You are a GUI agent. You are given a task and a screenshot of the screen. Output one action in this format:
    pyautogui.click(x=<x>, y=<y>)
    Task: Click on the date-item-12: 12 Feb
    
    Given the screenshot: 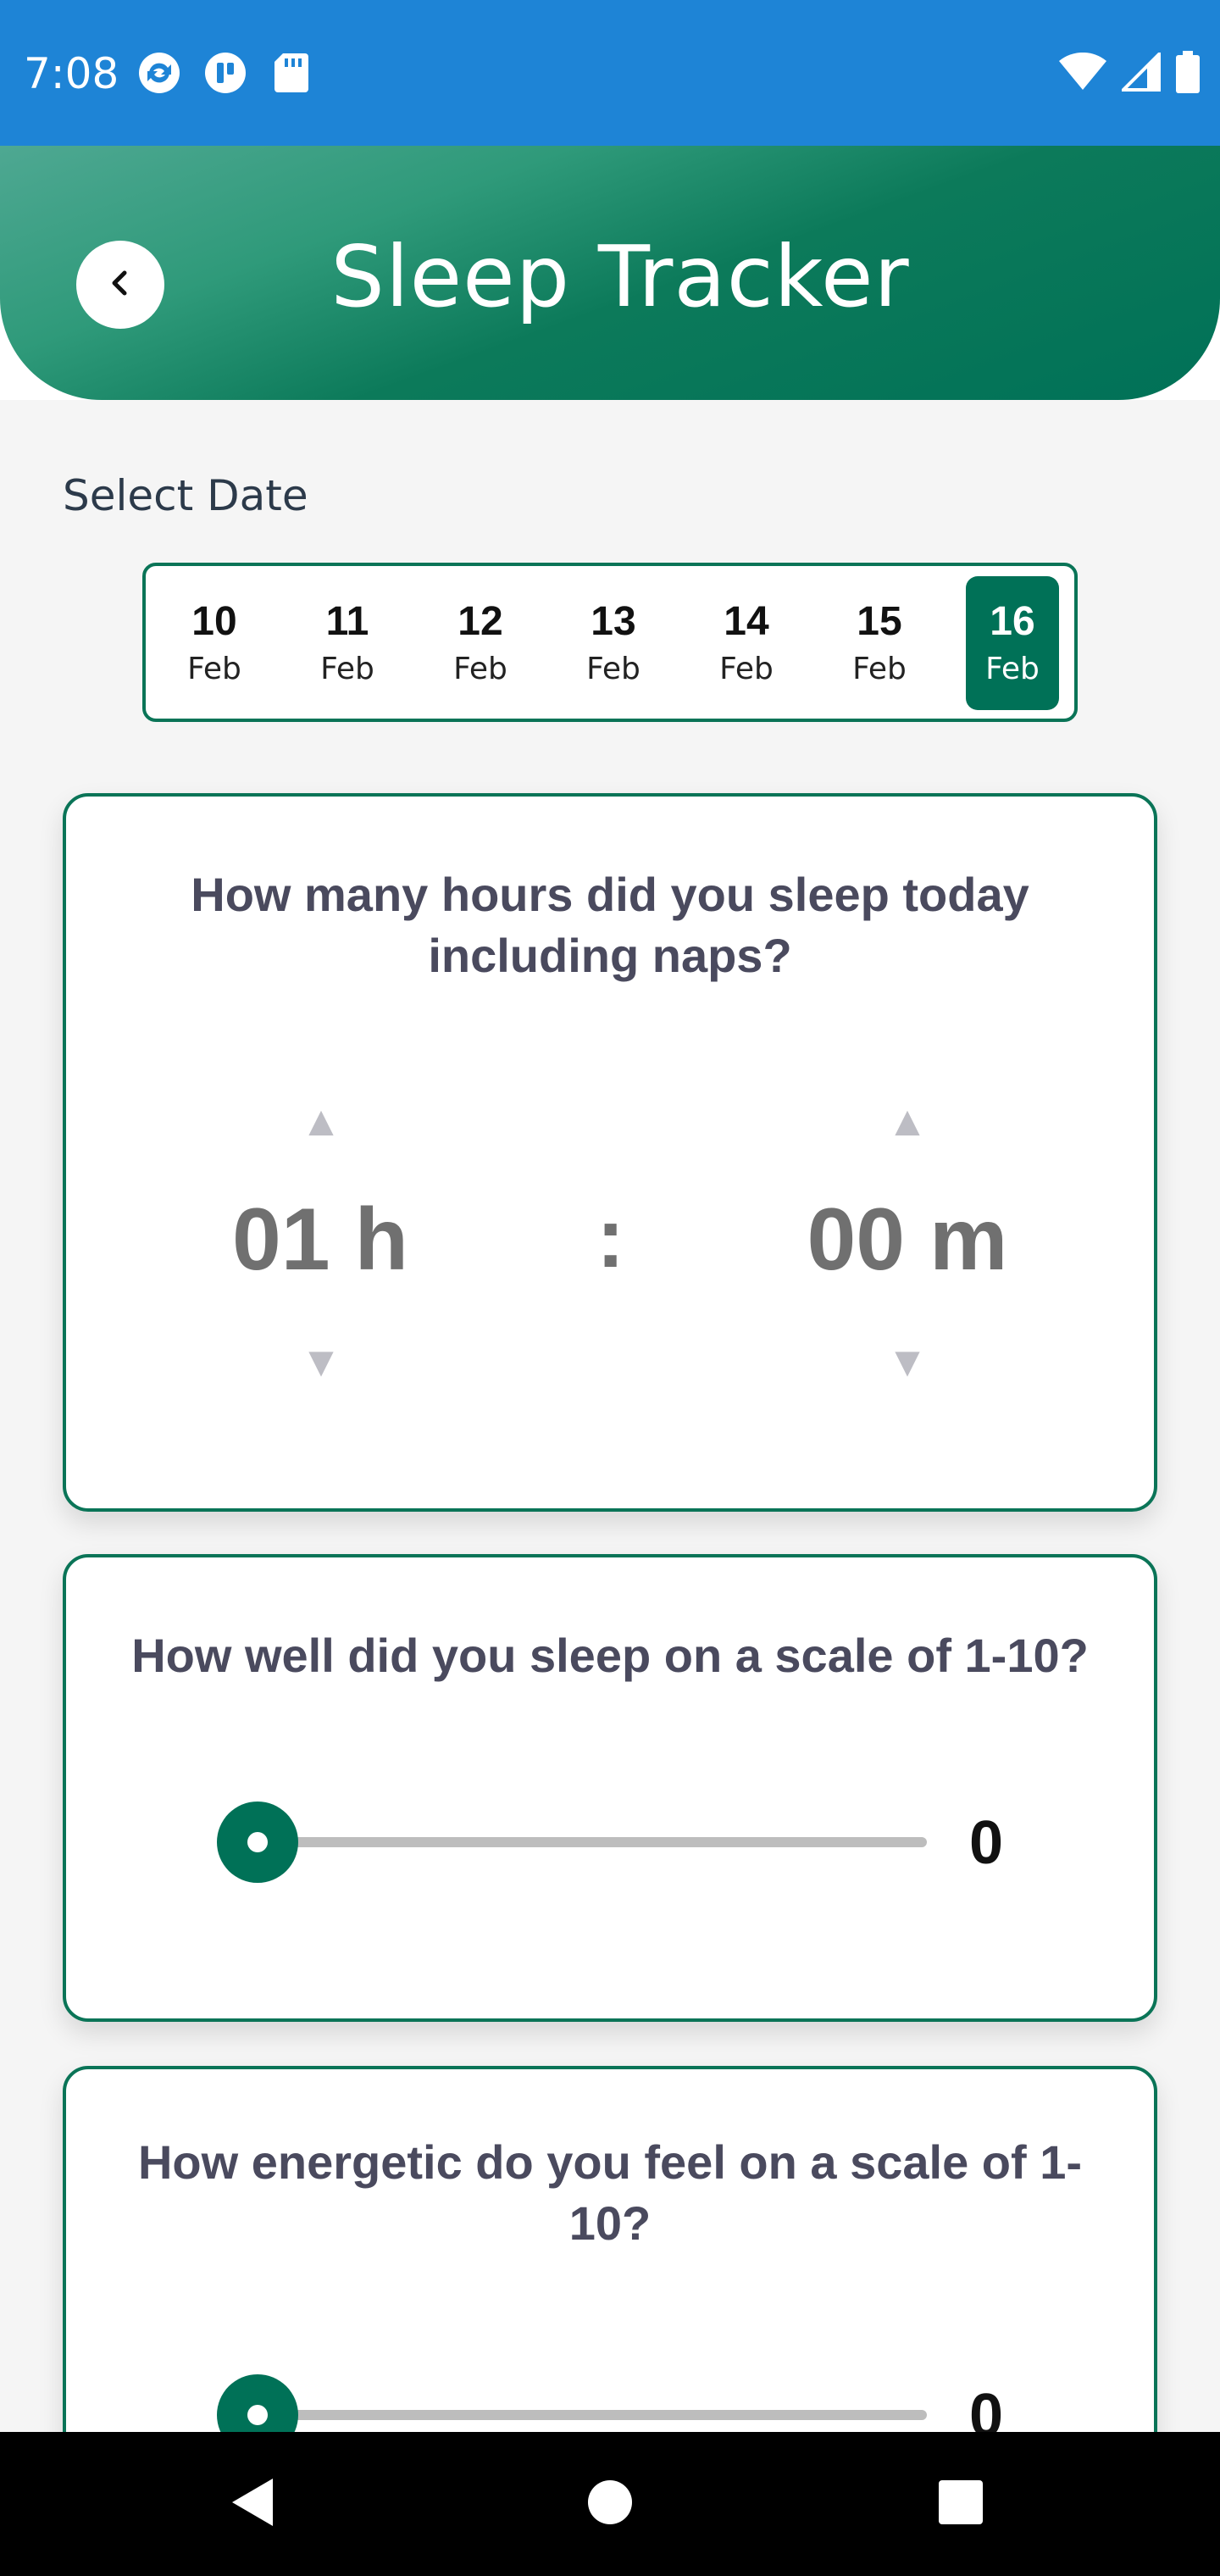 What is the action you would take?
    pyautogui.click(x=480, y=643)
    